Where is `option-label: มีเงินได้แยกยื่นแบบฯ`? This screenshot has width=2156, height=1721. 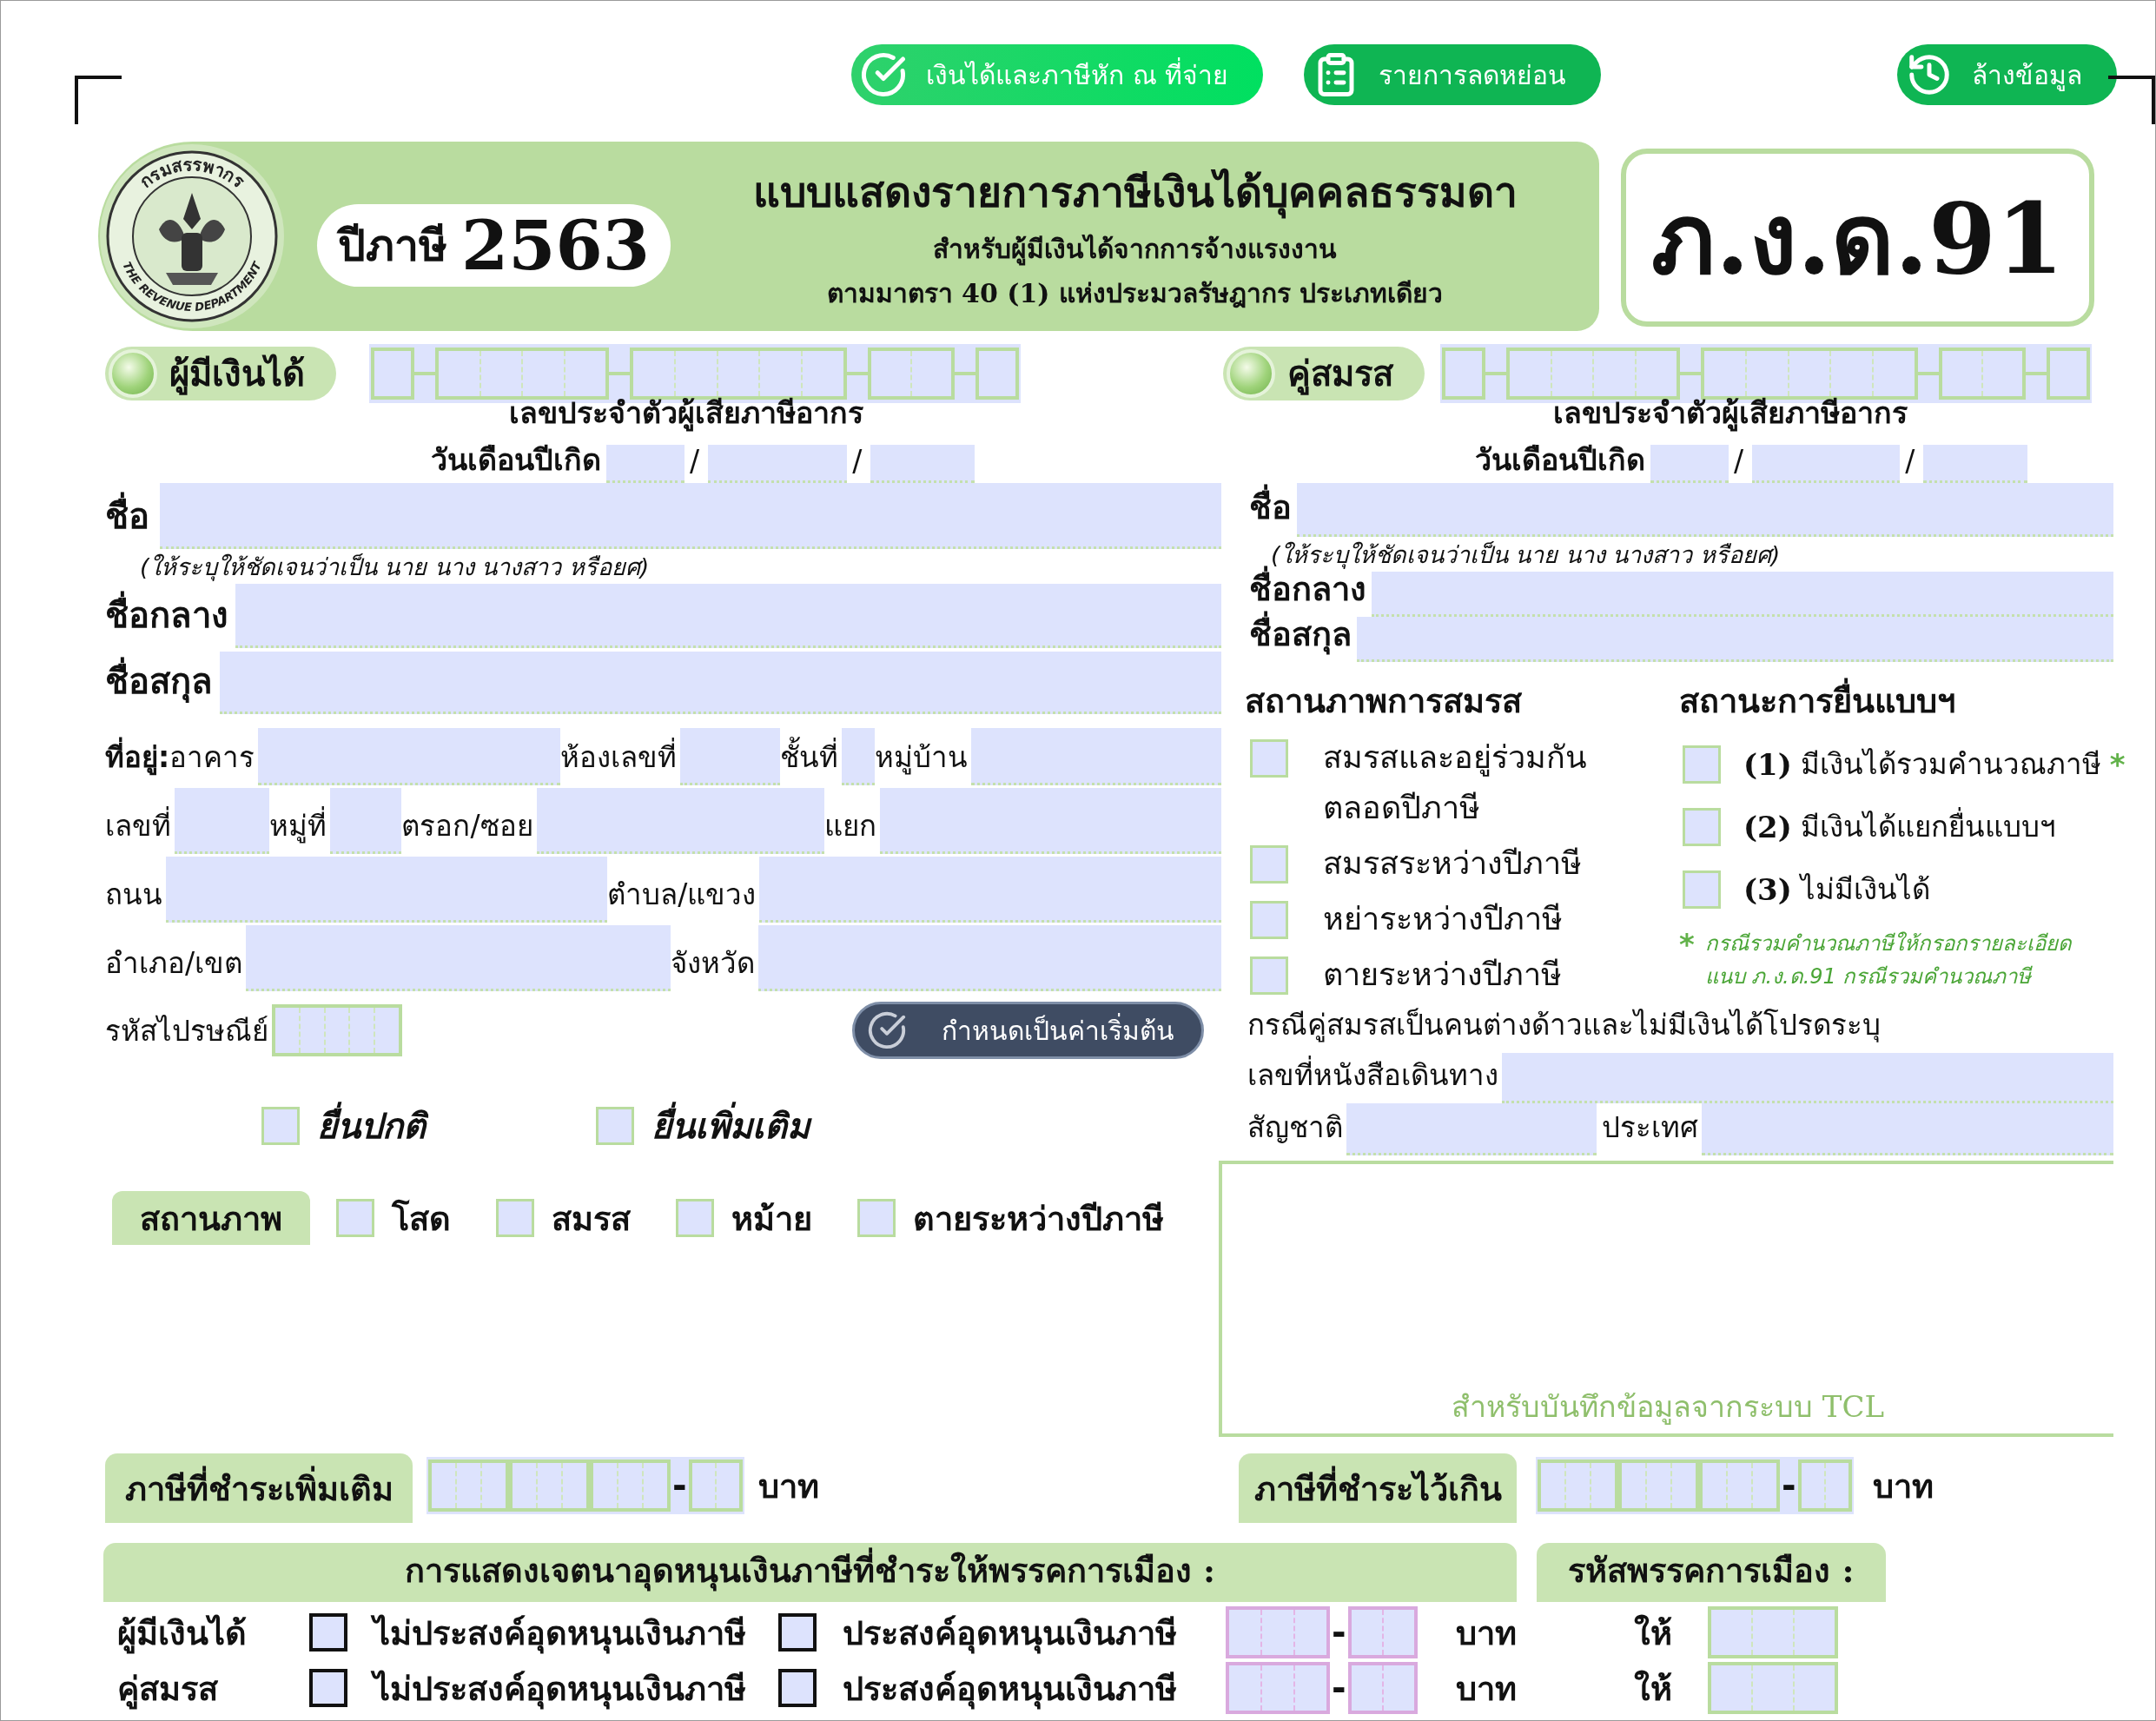 option-label: มีเงินได้แยกยื่นแบบฯ is located at coordinates (1928, 827).